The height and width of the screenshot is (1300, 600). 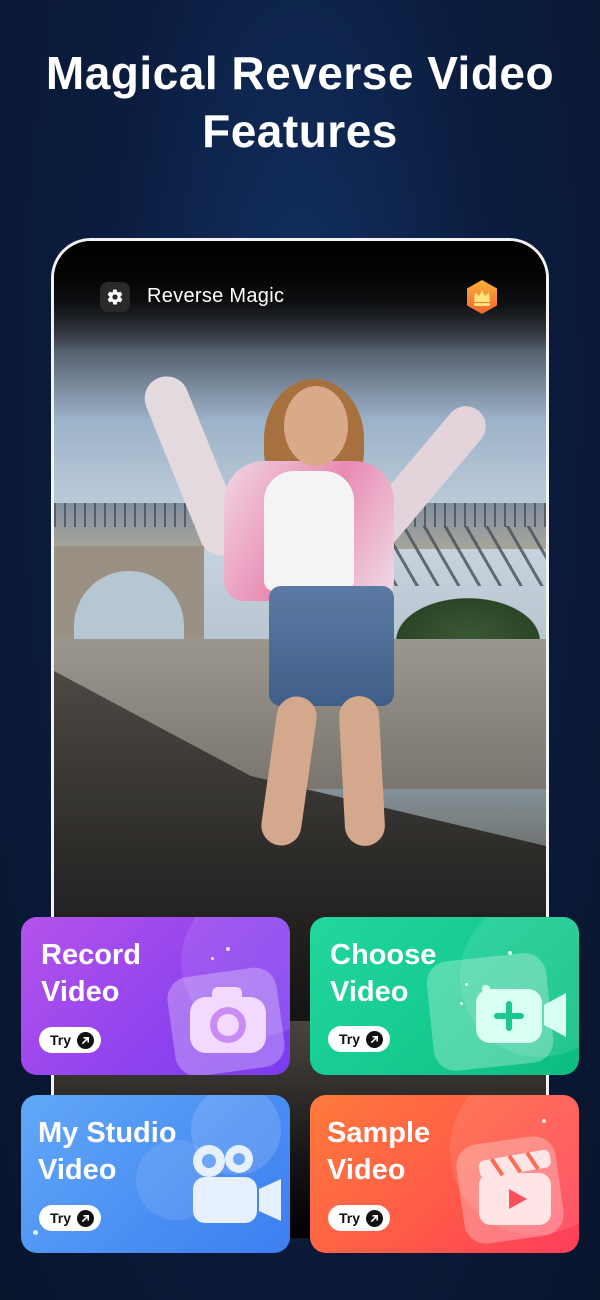 I want to click on settings-button, so click(x=115, y=297).